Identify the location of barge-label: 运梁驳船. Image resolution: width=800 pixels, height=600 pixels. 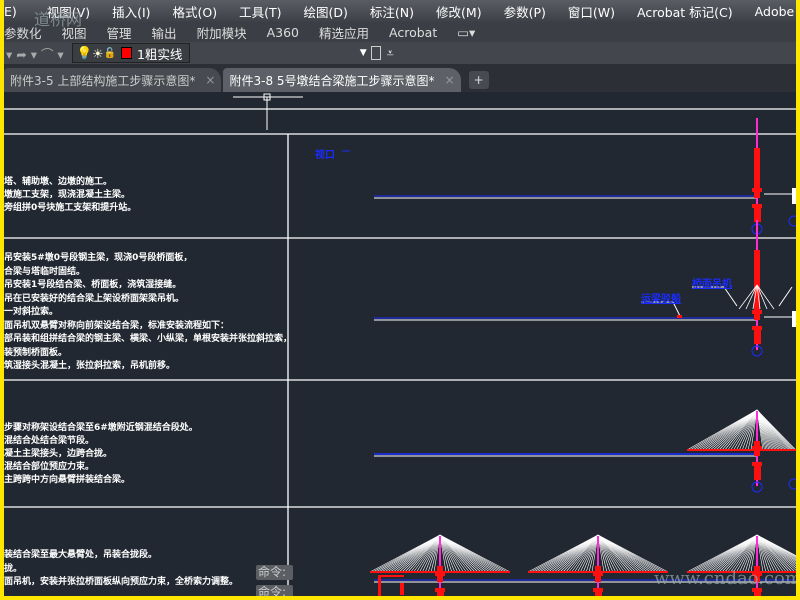
(661, 299).